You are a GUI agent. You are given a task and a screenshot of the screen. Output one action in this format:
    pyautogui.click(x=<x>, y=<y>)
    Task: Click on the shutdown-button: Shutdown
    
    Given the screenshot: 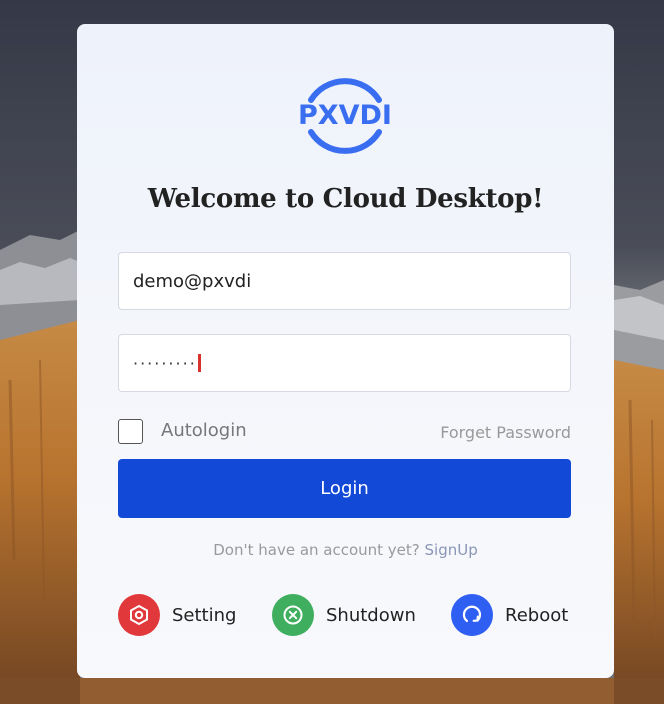 What is the action you would take?
    pyautogui.click(x=344, y=615)
    